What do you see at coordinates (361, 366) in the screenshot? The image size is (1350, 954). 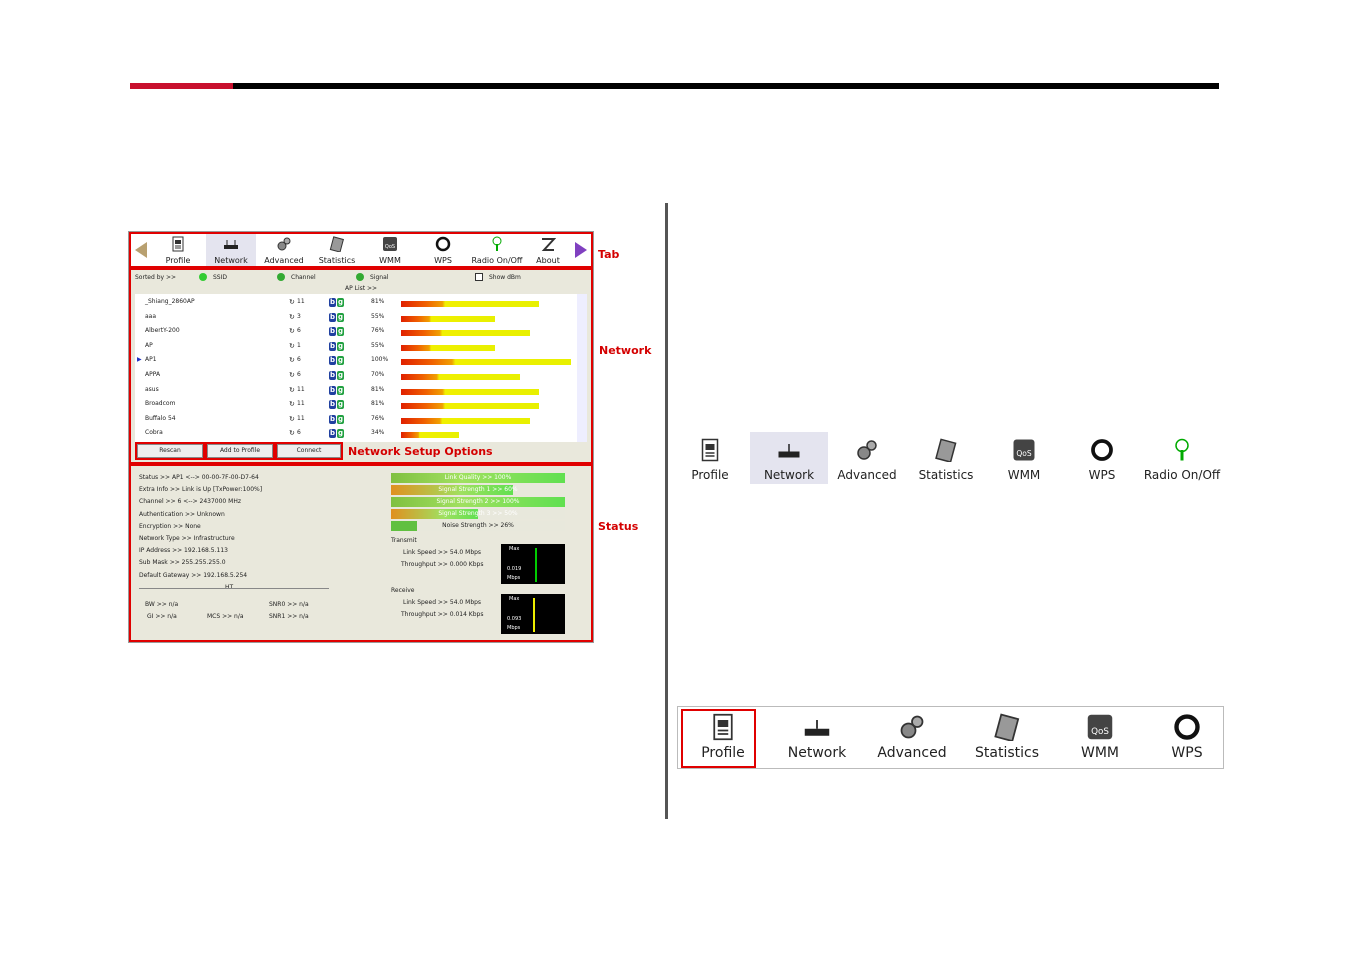 I see `network-highlight-box` at bounding box center [361, 366].